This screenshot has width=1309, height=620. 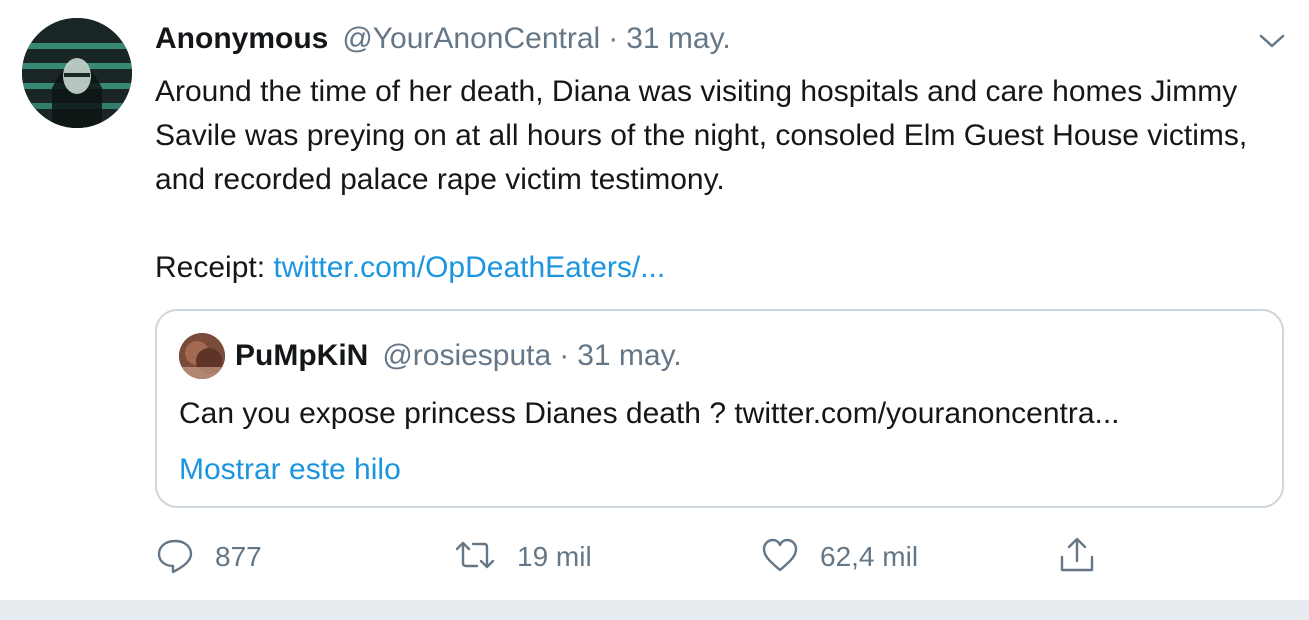 I want to click on chevron-down-icon, so click(x=1272, y=41).